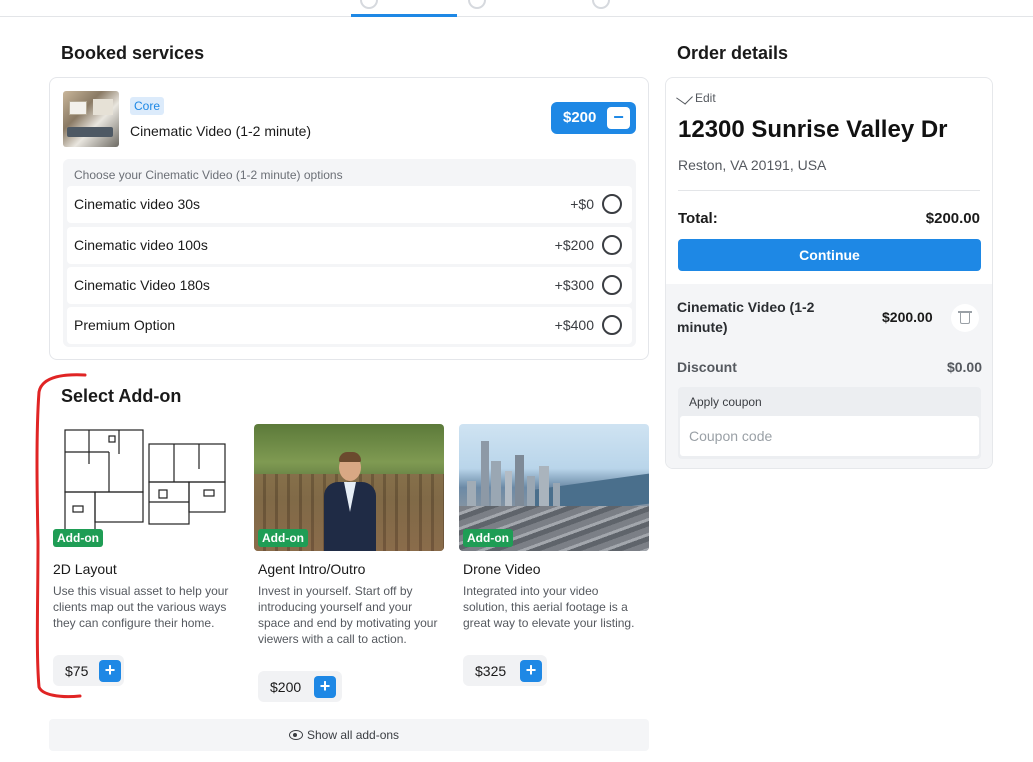 Image resolution: width=1033 pixels, height=762 pixels. Describe the element at coordinates (733, 53) in the screenshot. I see `order-details-heading: Order details` at that location.